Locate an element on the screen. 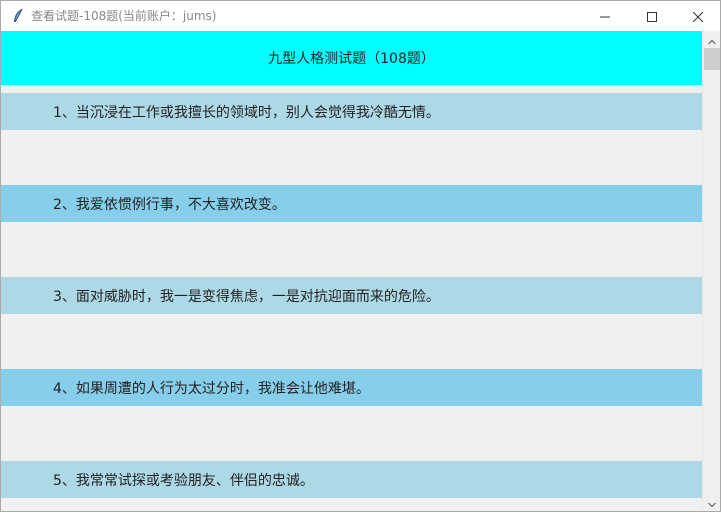  vertical-scrollbar is located at coordinates (711, 271).